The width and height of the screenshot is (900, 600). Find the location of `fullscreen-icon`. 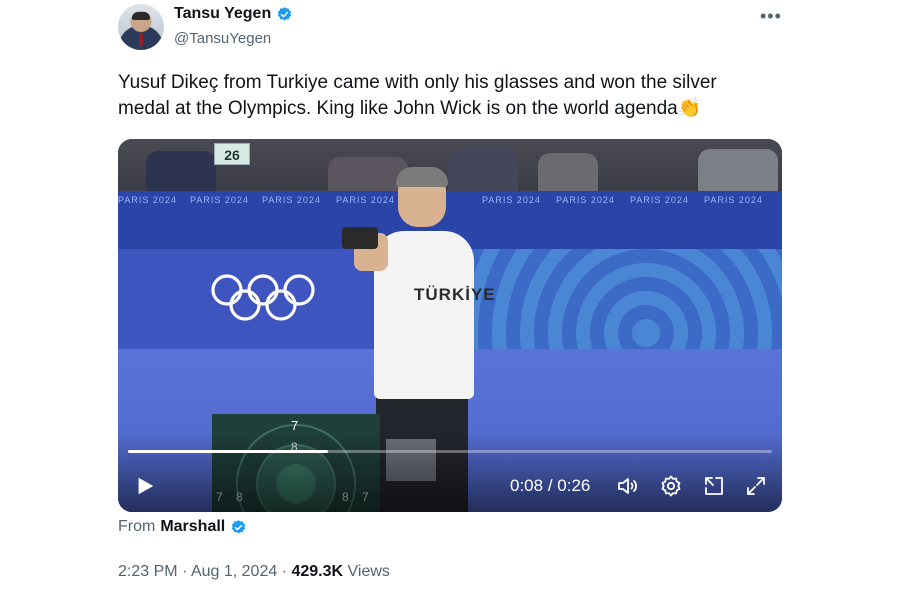

fullscreen-icon is located at coordinates (756, 486).